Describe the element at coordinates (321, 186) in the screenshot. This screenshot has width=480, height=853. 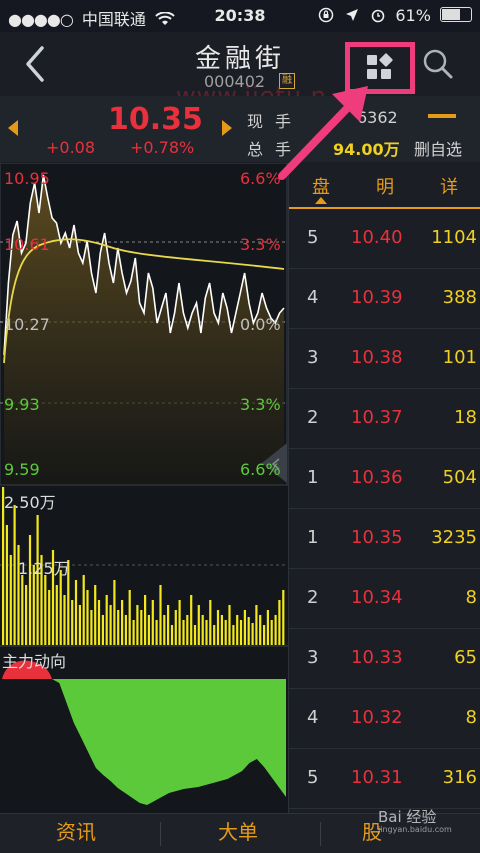
I see `tab-order-book: 盘` at that location.